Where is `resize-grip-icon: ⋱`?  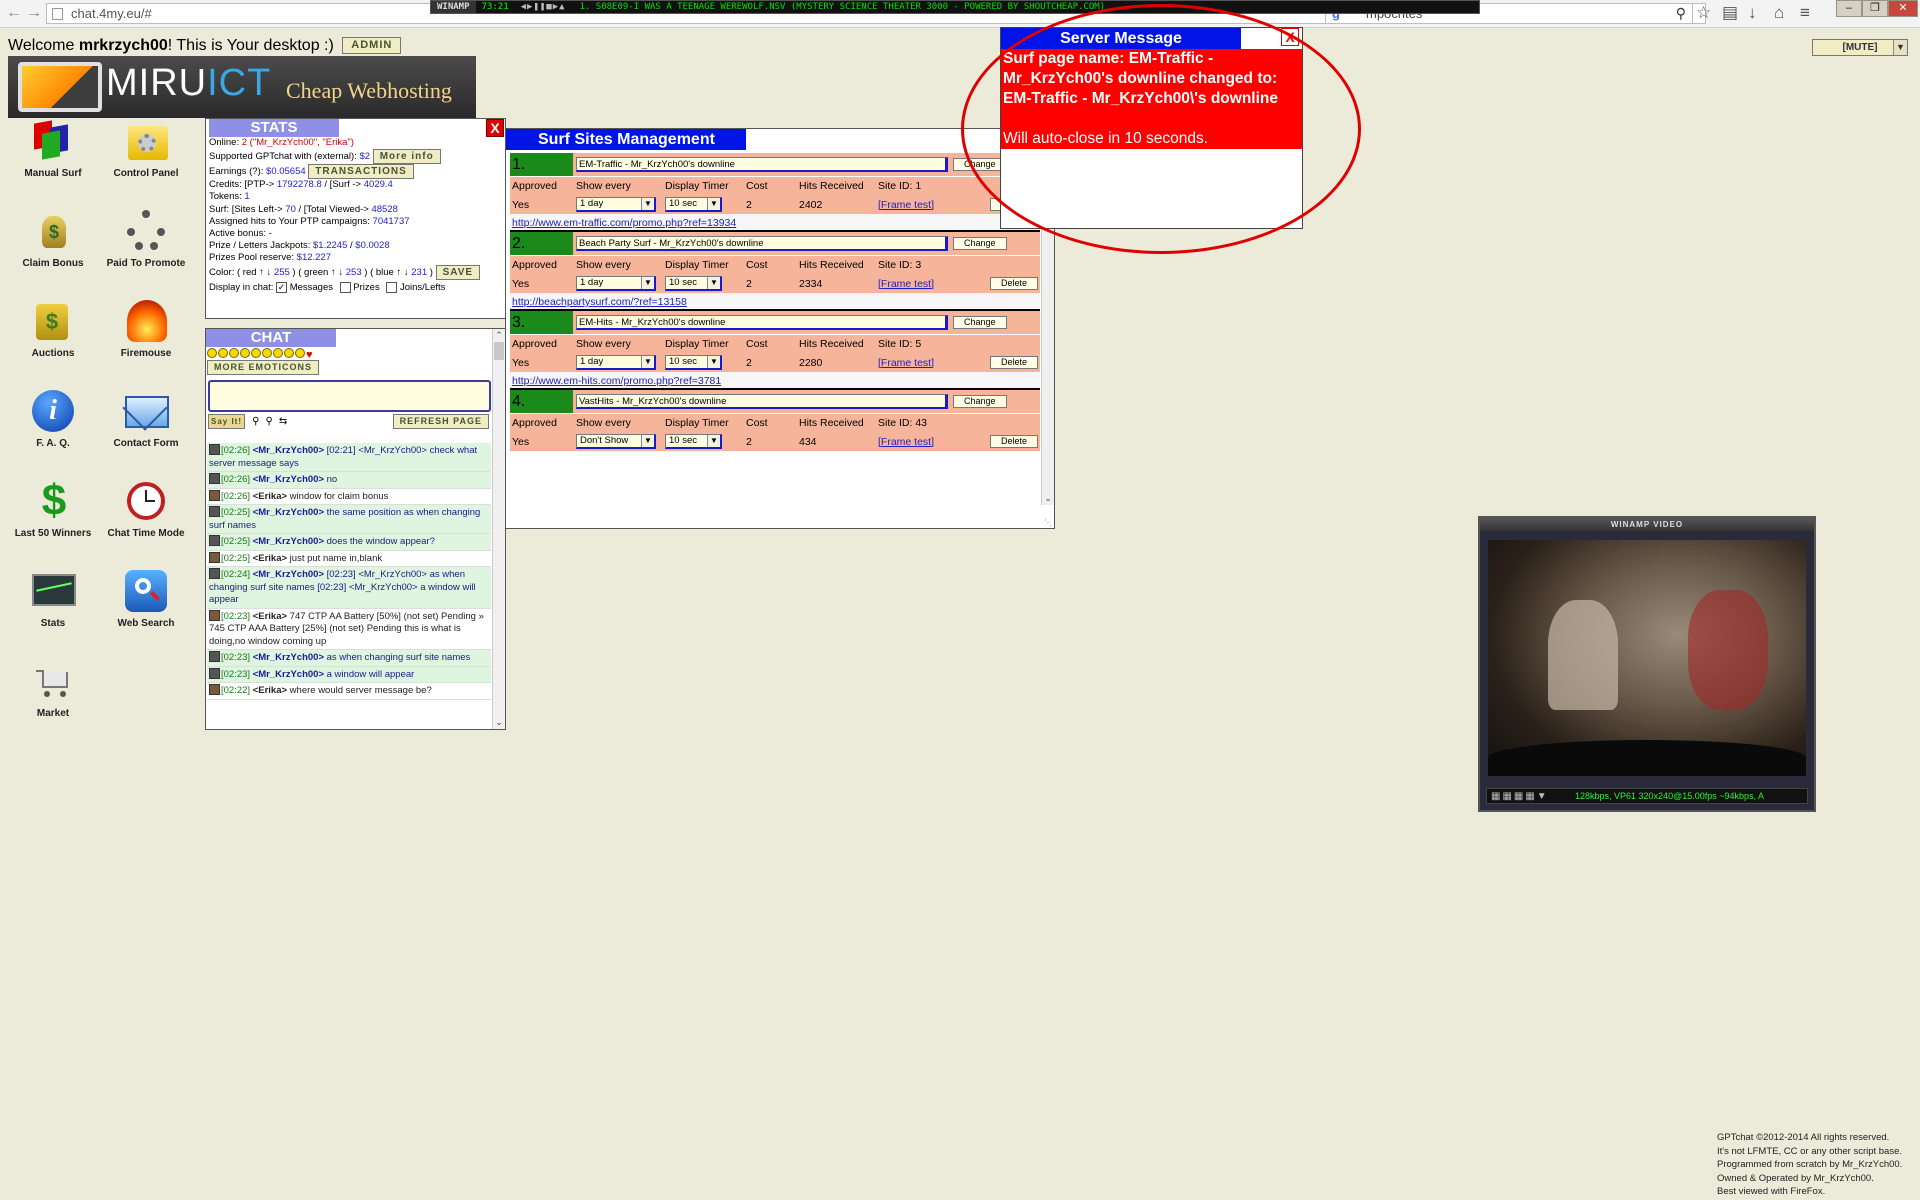
resize-grip-icon: ⋱ is located at coordinates (1048, 522).